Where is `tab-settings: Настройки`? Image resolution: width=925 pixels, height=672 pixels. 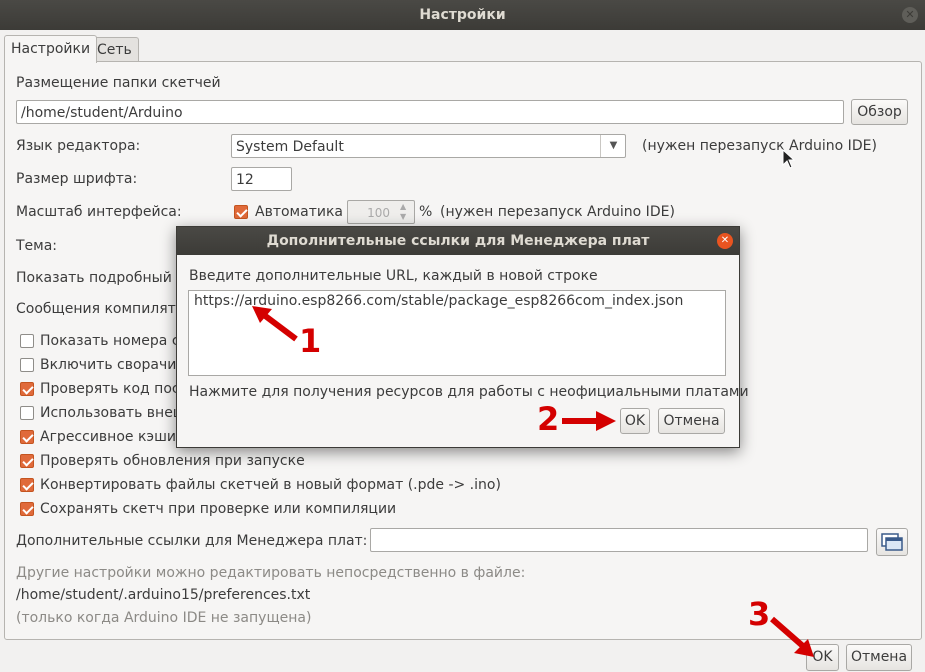 tab-settings: Настройки is located at coordinates (51, 49).